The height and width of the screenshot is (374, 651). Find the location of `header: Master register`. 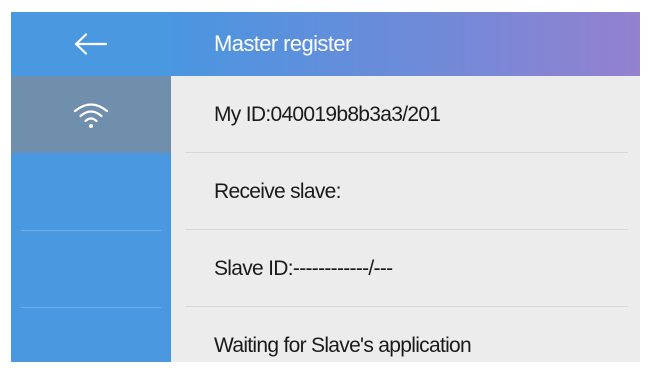

header: Master register is located at coordinates (405, 44).